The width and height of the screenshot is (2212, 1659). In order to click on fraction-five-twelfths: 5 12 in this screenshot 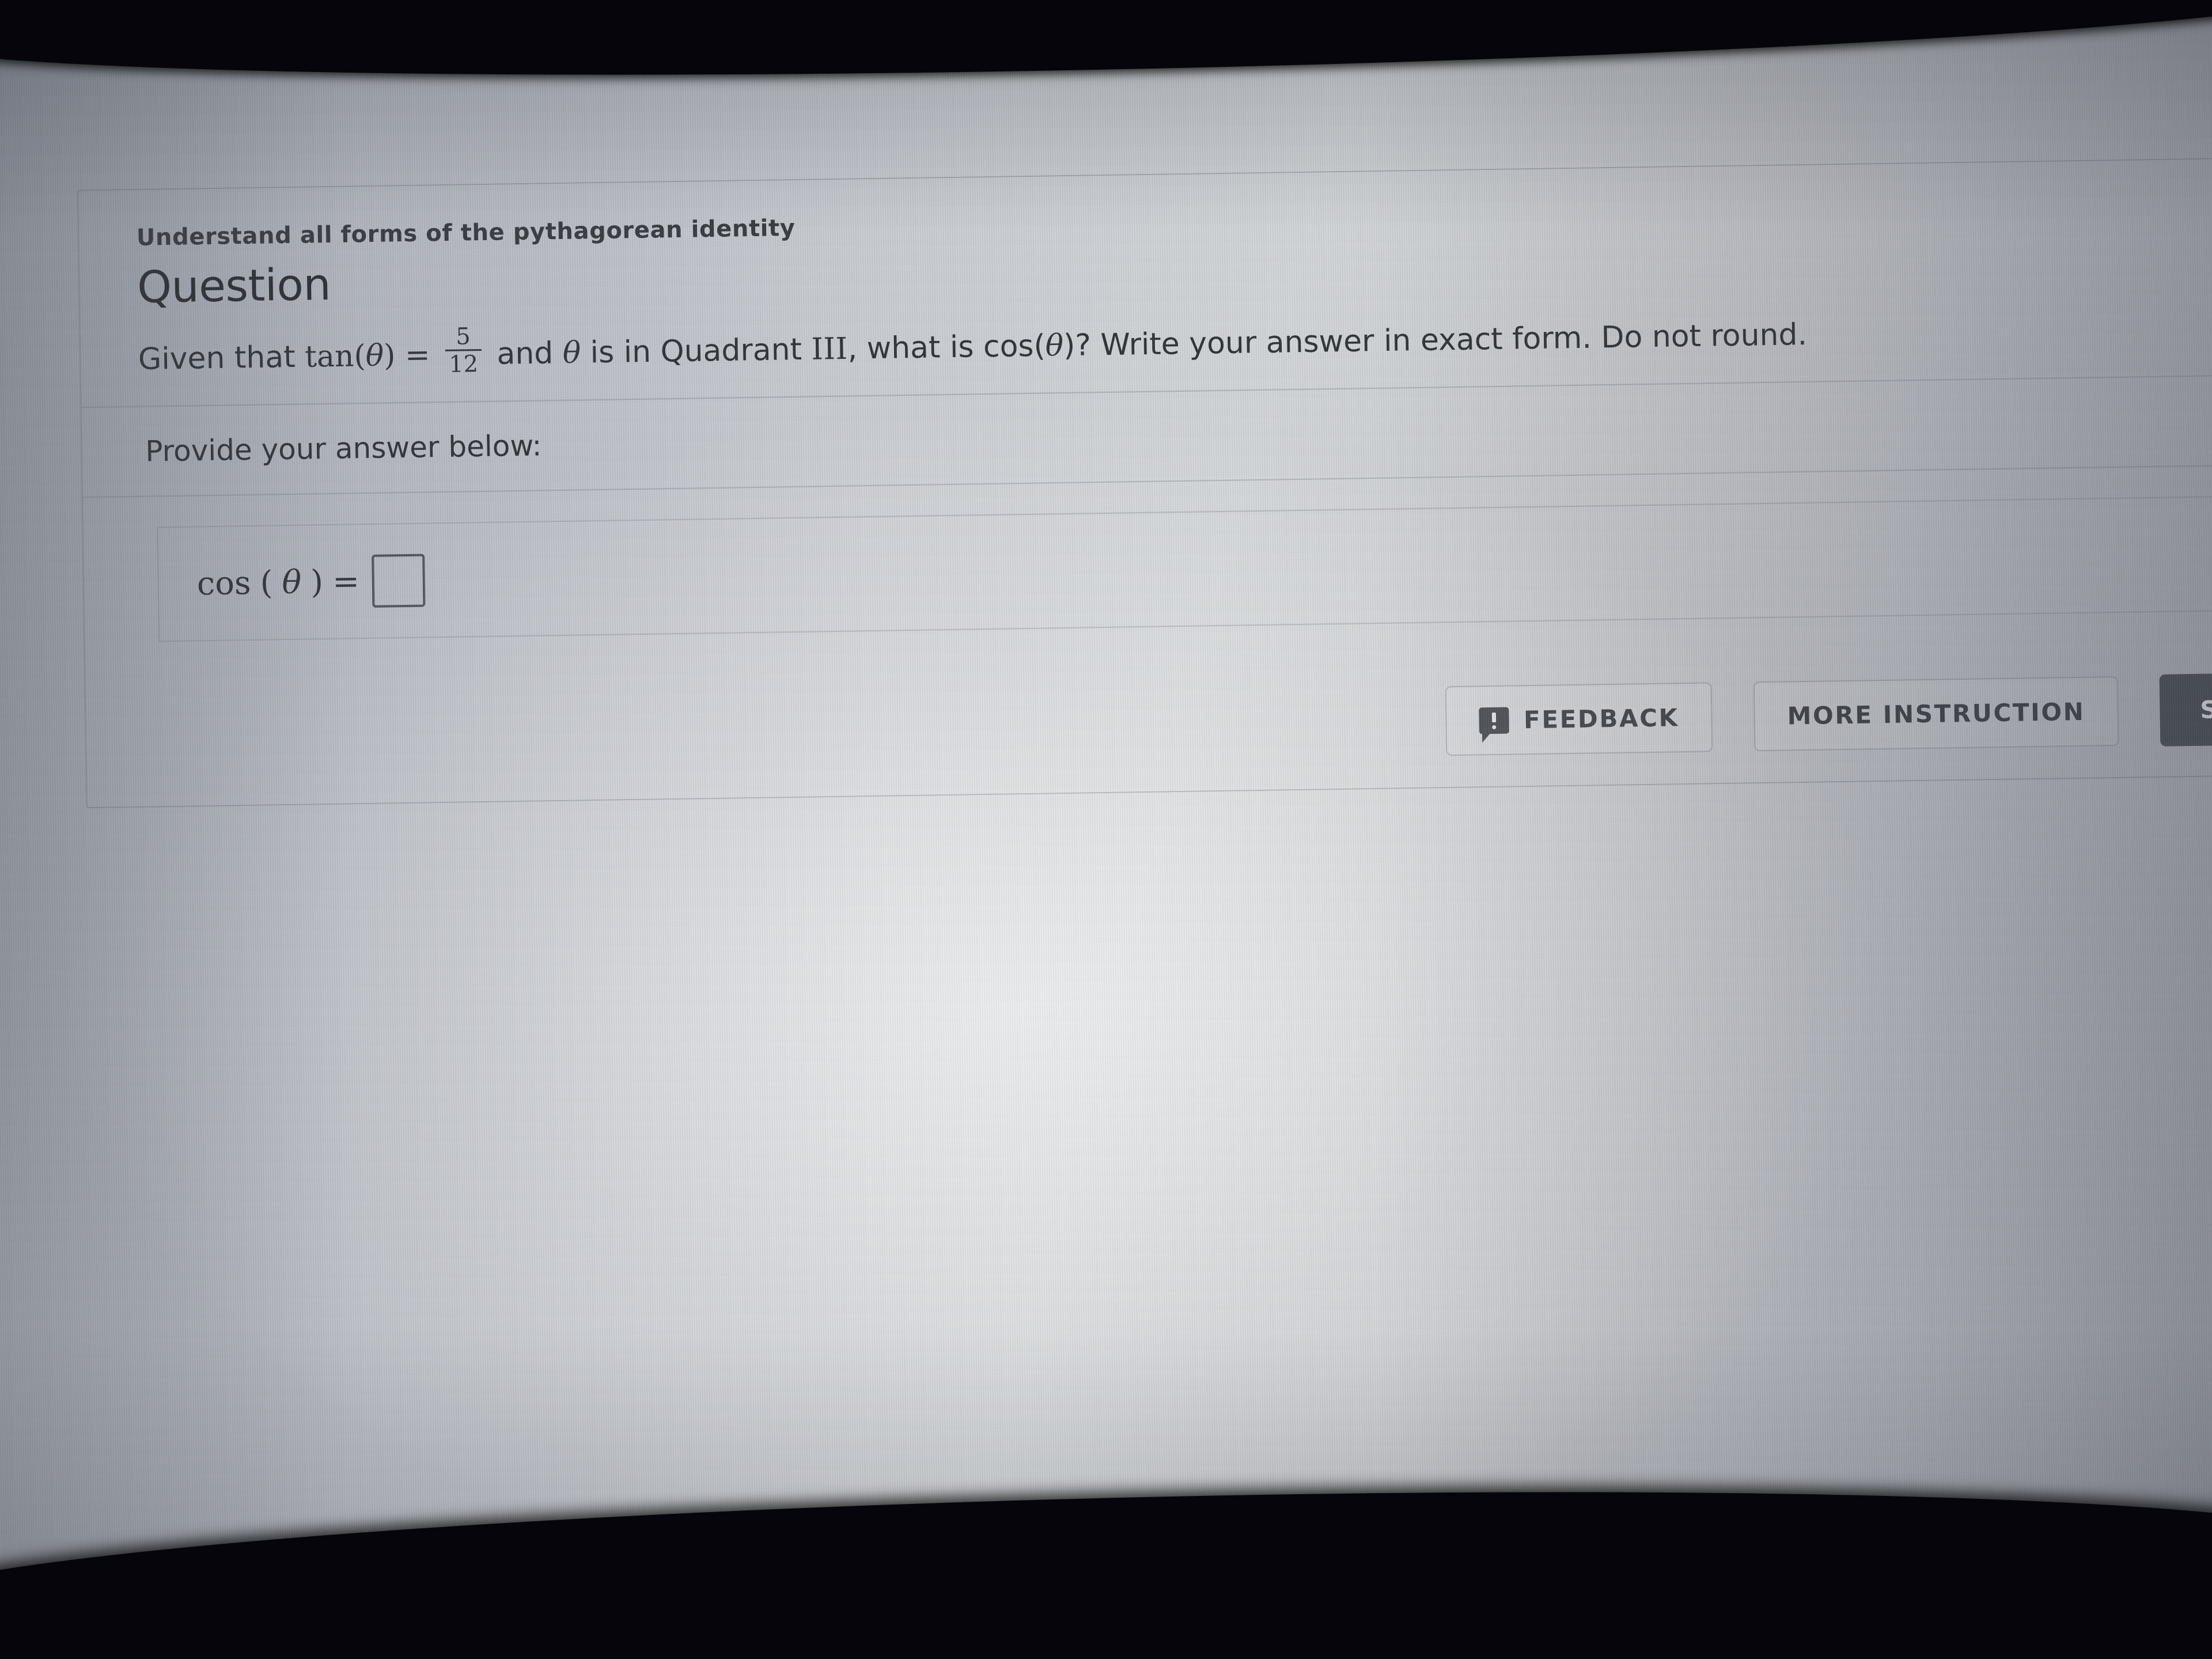, I will do `click(463, 350)`.